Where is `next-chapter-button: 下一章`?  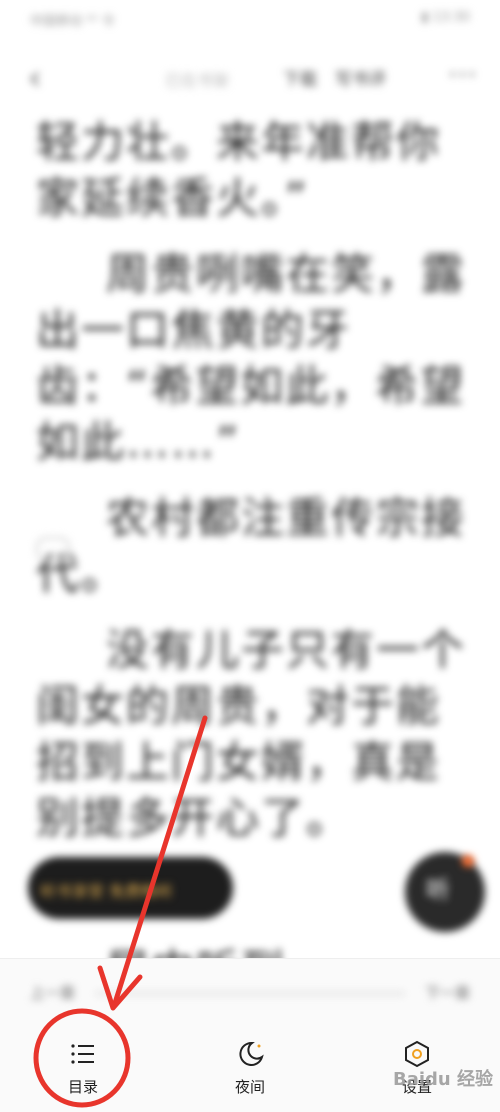 next-chapter-button: 下一章 is located at coordinates (447, 992).